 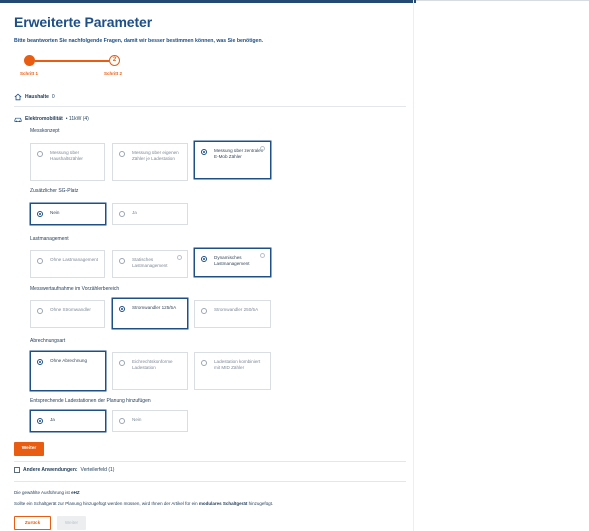 I want to click on households-label: Haushalte, so click(x=37, y=97).